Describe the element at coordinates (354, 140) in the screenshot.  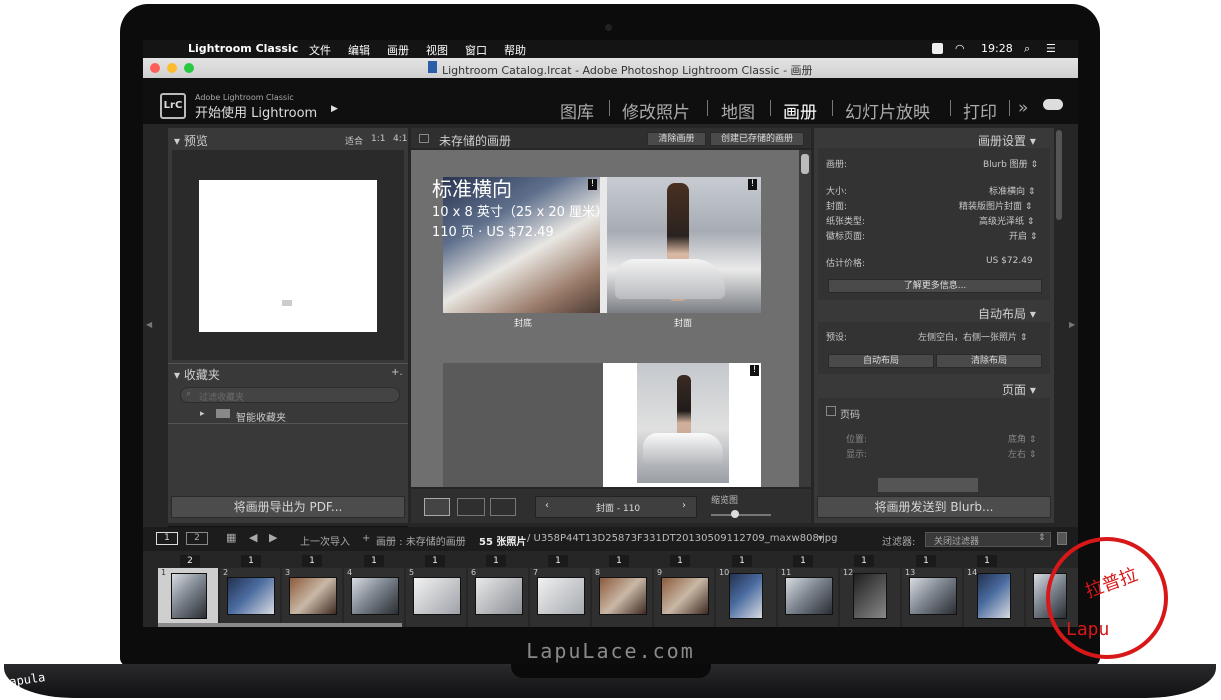
I see `zoom-fit: 适合` at that location.